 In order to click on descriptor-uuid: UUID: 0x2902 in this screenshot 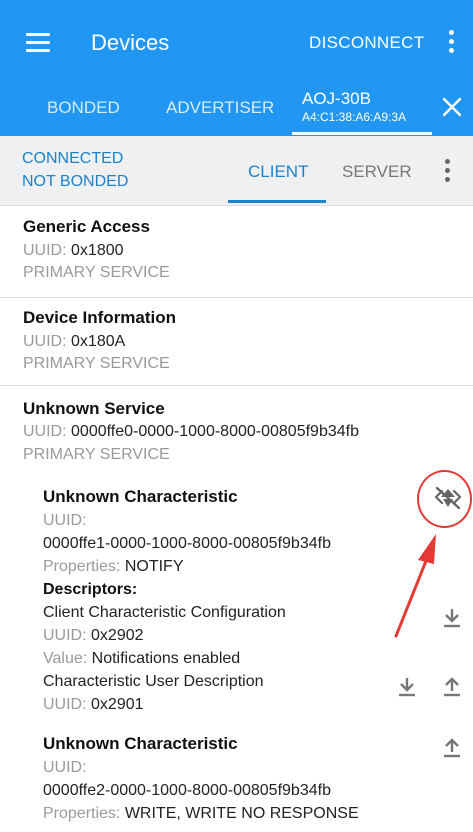, I will do `click(93, 635)`.